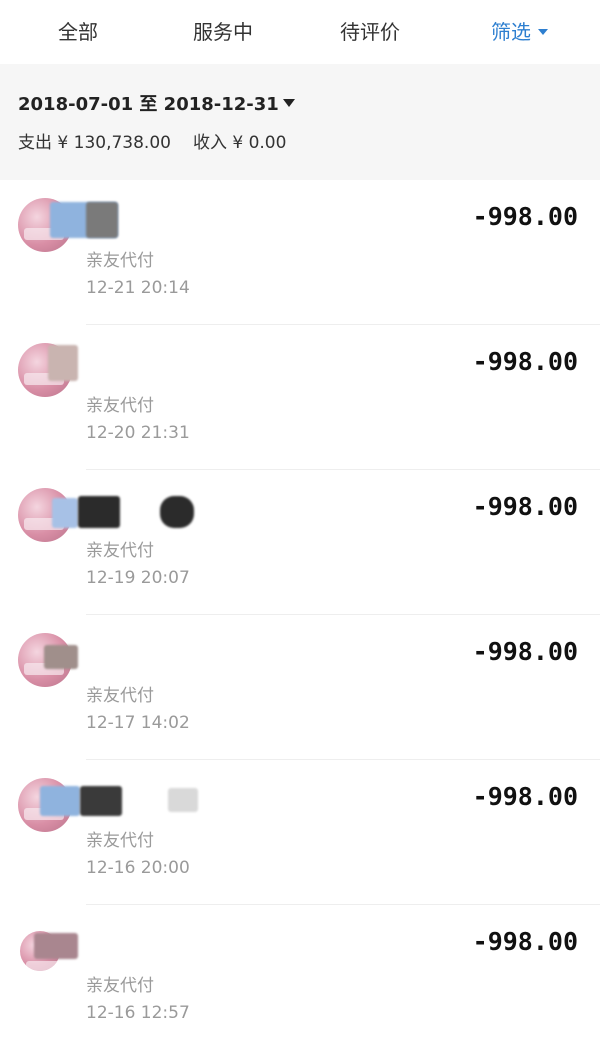  I want to click on transaction-time: 12-16 12:57, so click(138, 1013).